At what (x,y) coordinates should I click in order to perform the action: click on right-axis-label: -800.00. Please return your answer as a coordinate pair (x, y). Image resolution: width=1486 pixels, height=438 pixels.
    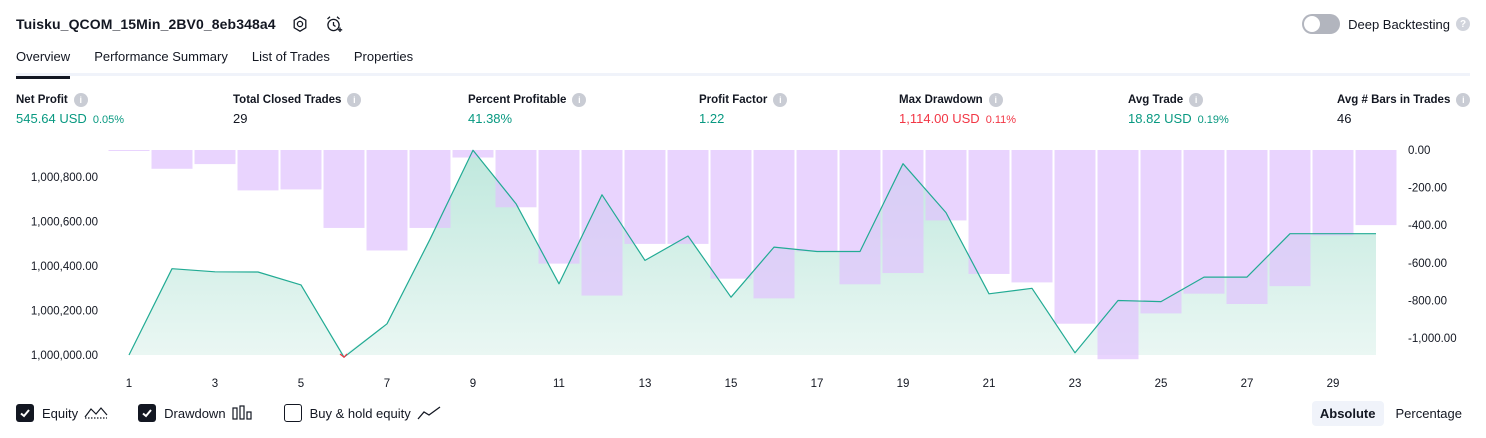
    Looking at the image, I should click on (1427, 301).